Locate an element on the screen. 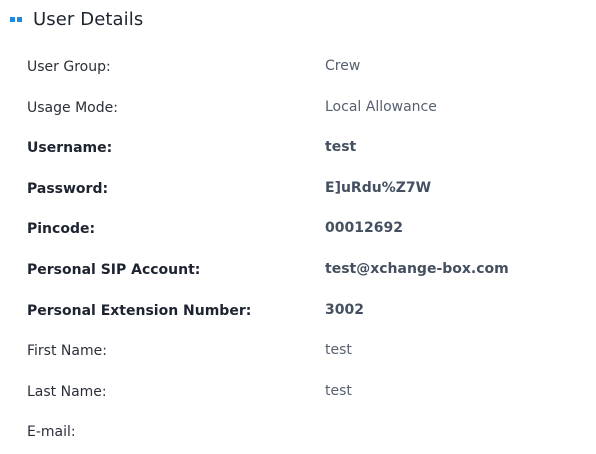 This screenshot has width=596, height=454. panel-header: User Details is located at coordinates (76, 19).